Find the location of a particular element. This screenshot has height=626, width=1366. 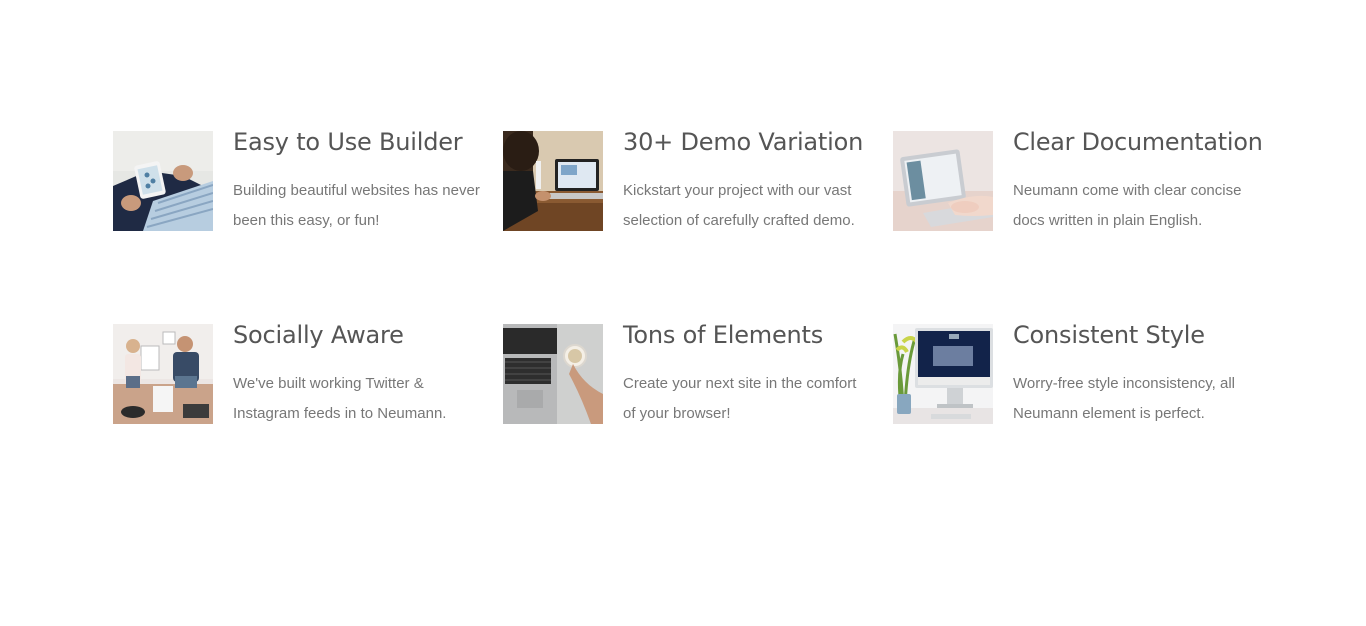

laptop-typing-photo-icon is located at coordinates (943, 181).